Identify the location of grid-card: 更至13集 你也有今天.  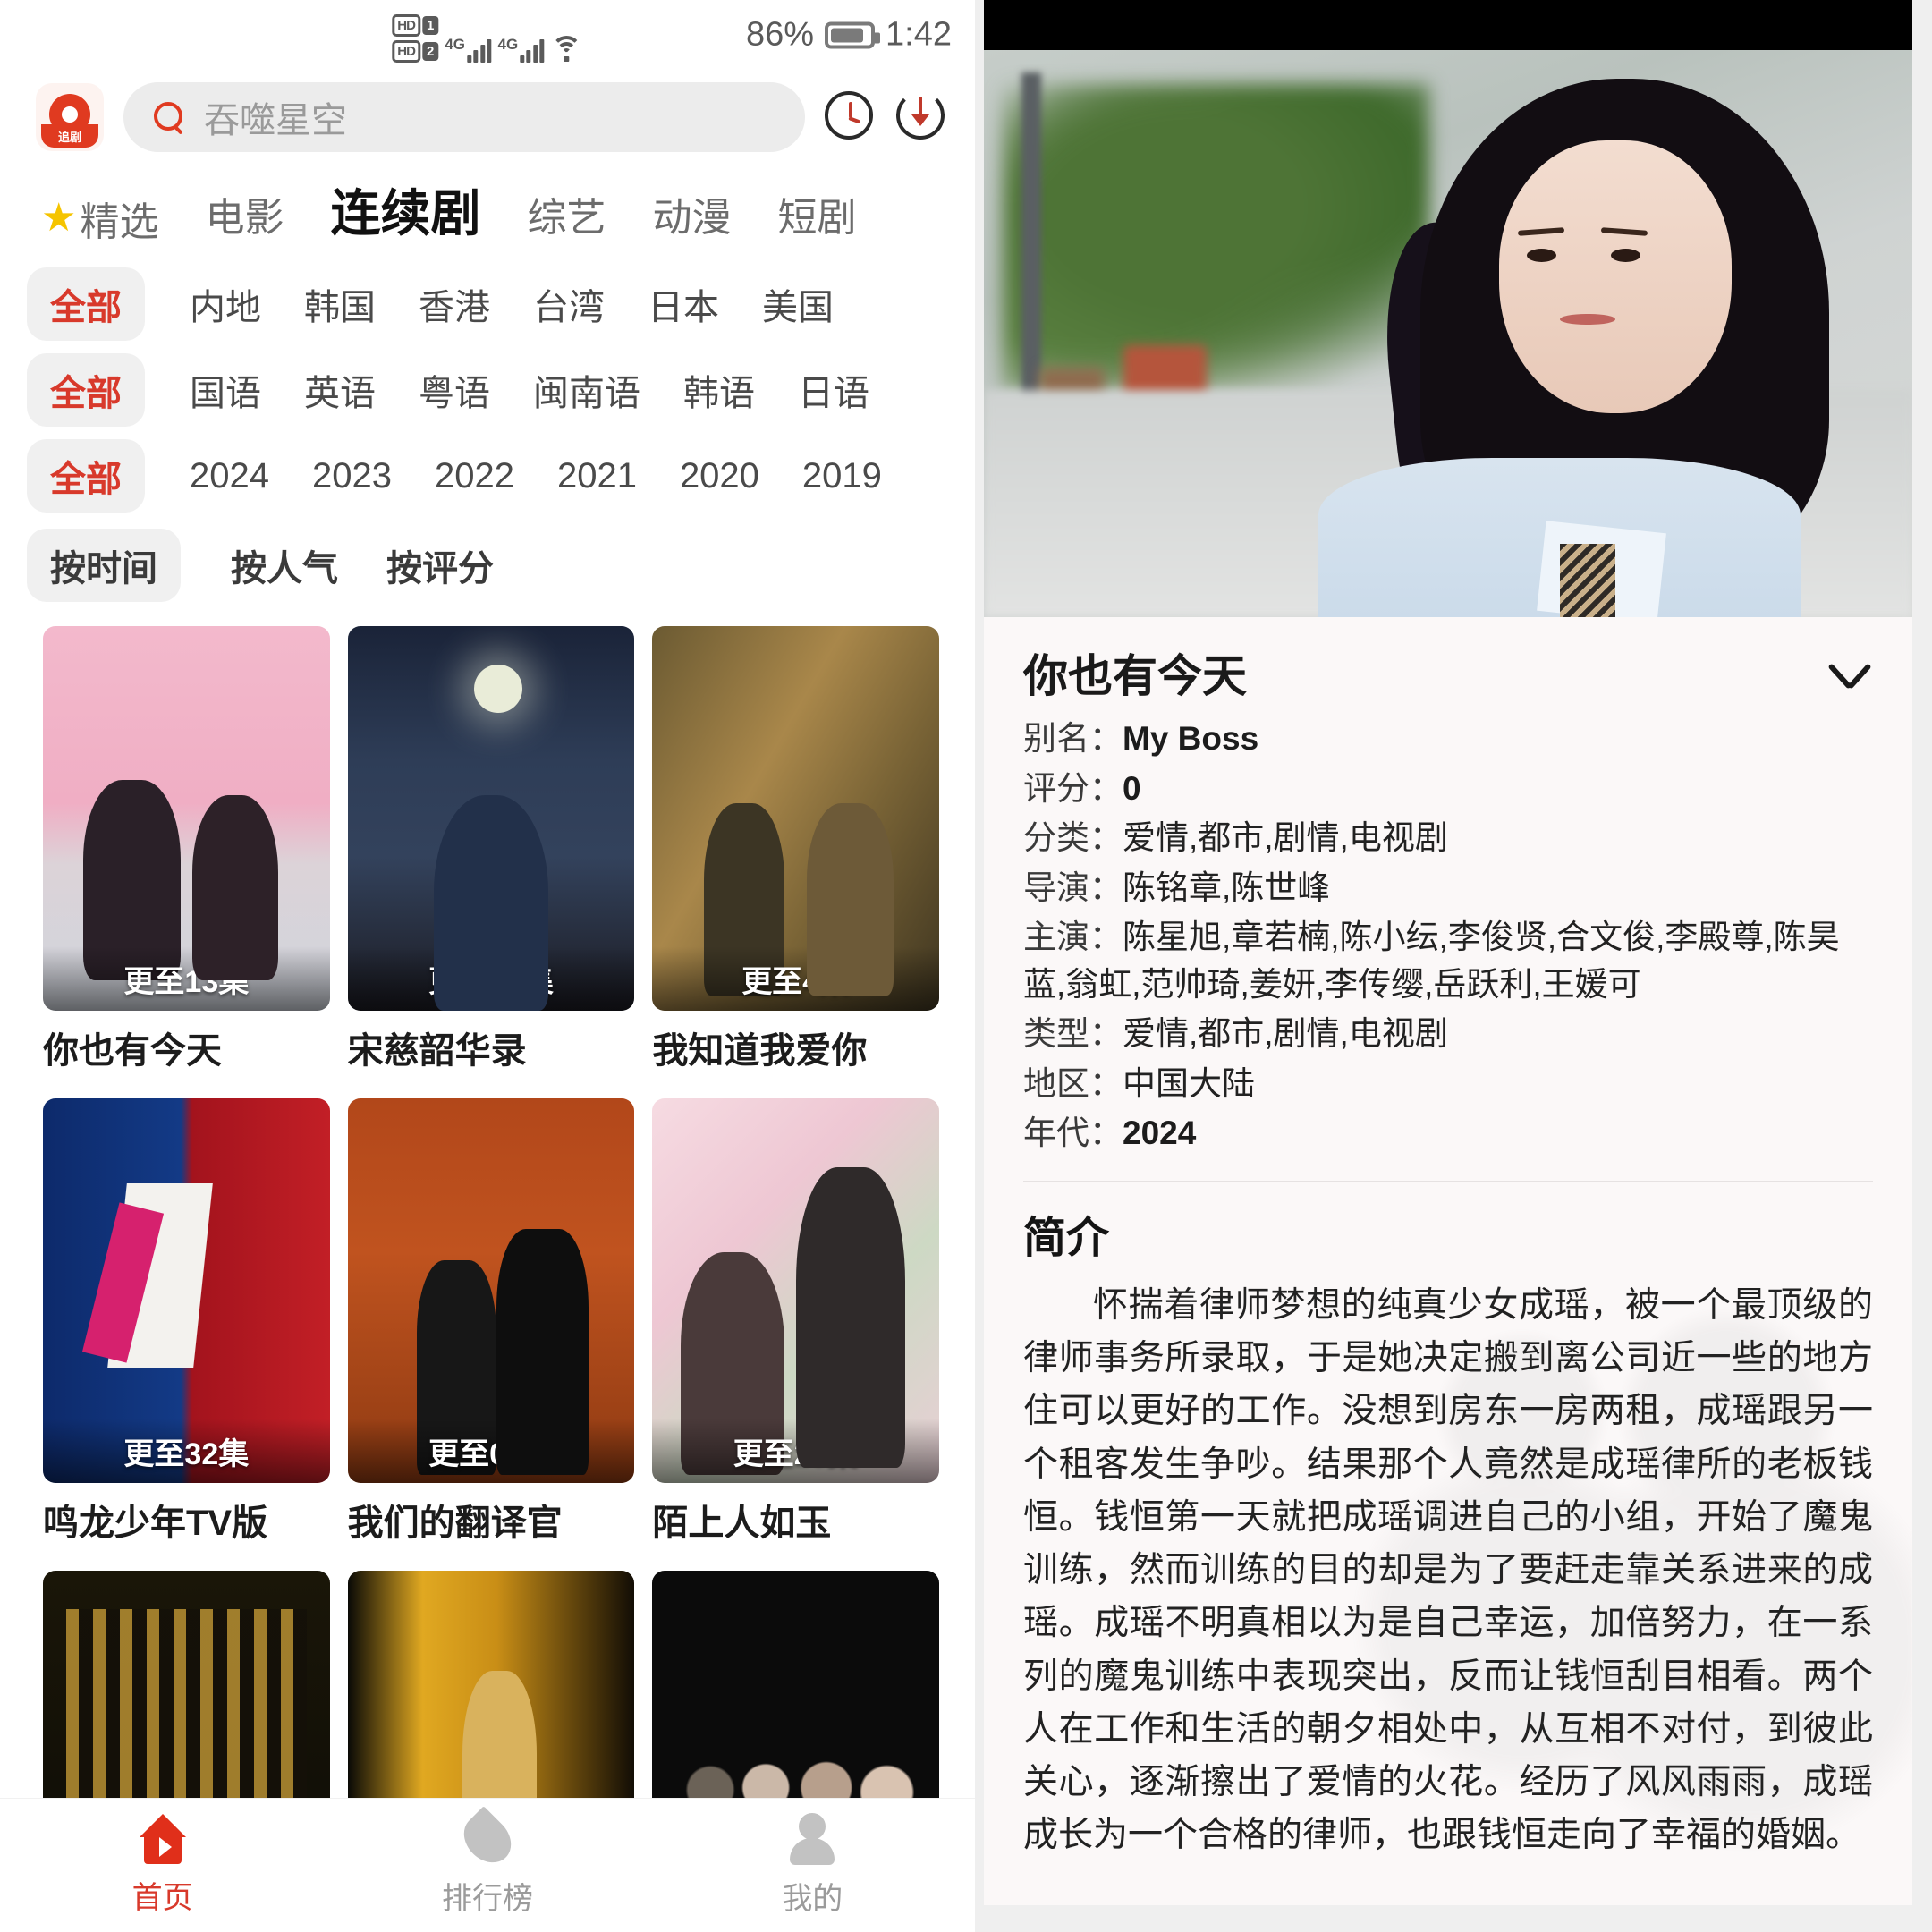
(186, 849).